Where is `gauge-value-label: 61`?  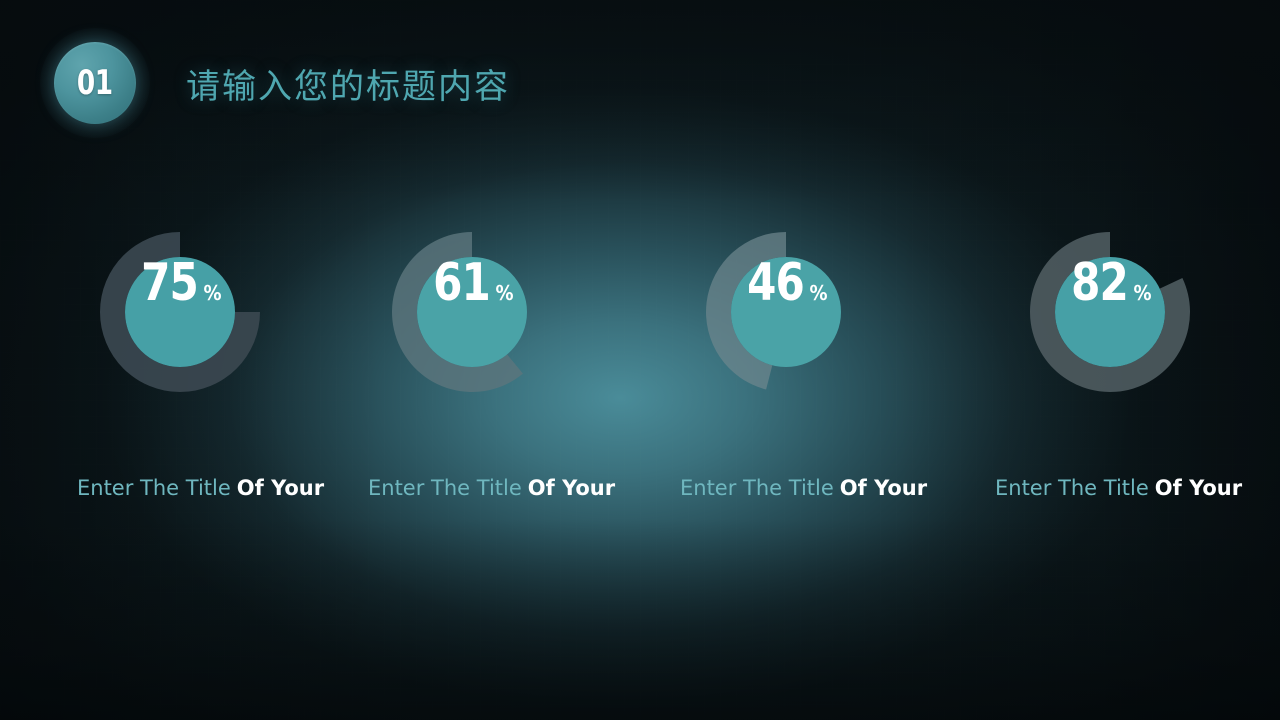
gauge-value-label: 61 is located at coordinates (462, 283).